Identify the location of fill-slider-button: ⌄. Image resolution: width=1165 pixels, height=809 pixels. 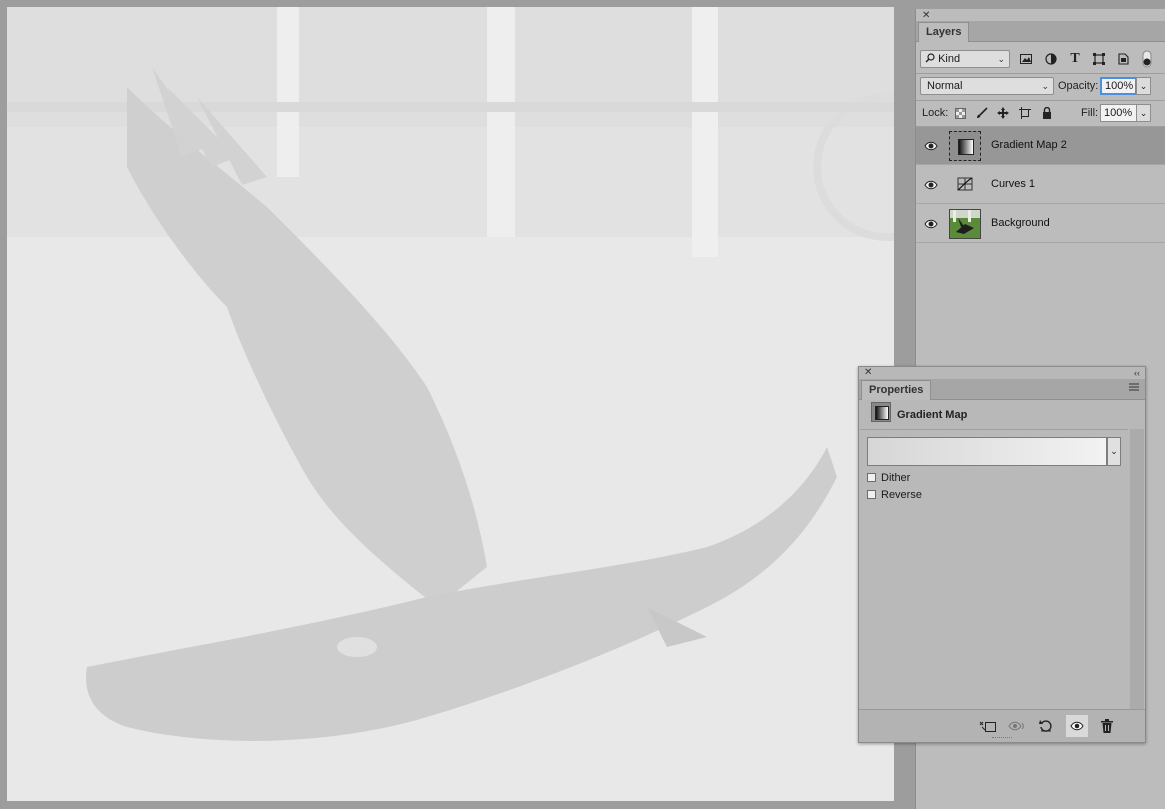
(1143, 113).